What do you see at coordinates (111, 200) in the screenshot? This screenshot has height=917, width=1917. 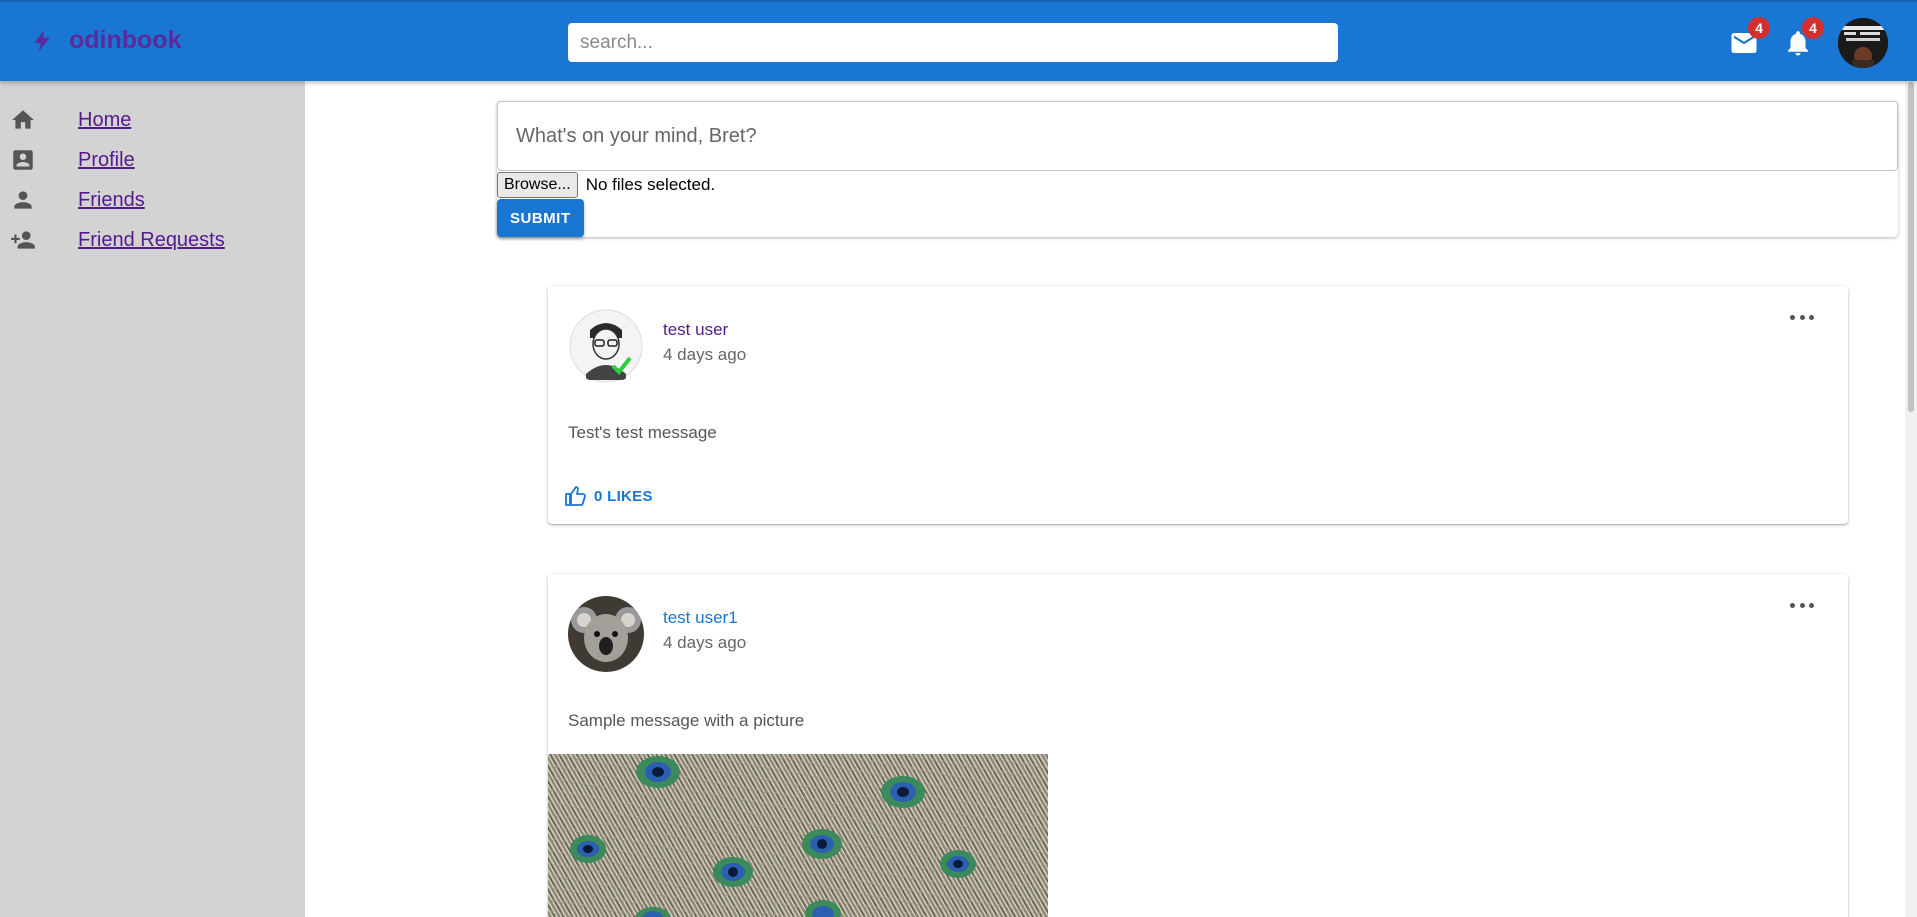 I see `sidebar-item-label: Friends` at bounding box center [111, 200].